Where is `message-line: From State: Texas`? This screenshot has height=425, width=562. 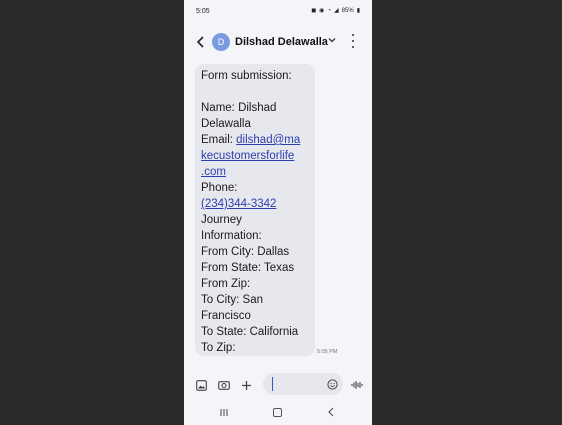
message-line: From State: Texas is located at coordinates (248, 268).